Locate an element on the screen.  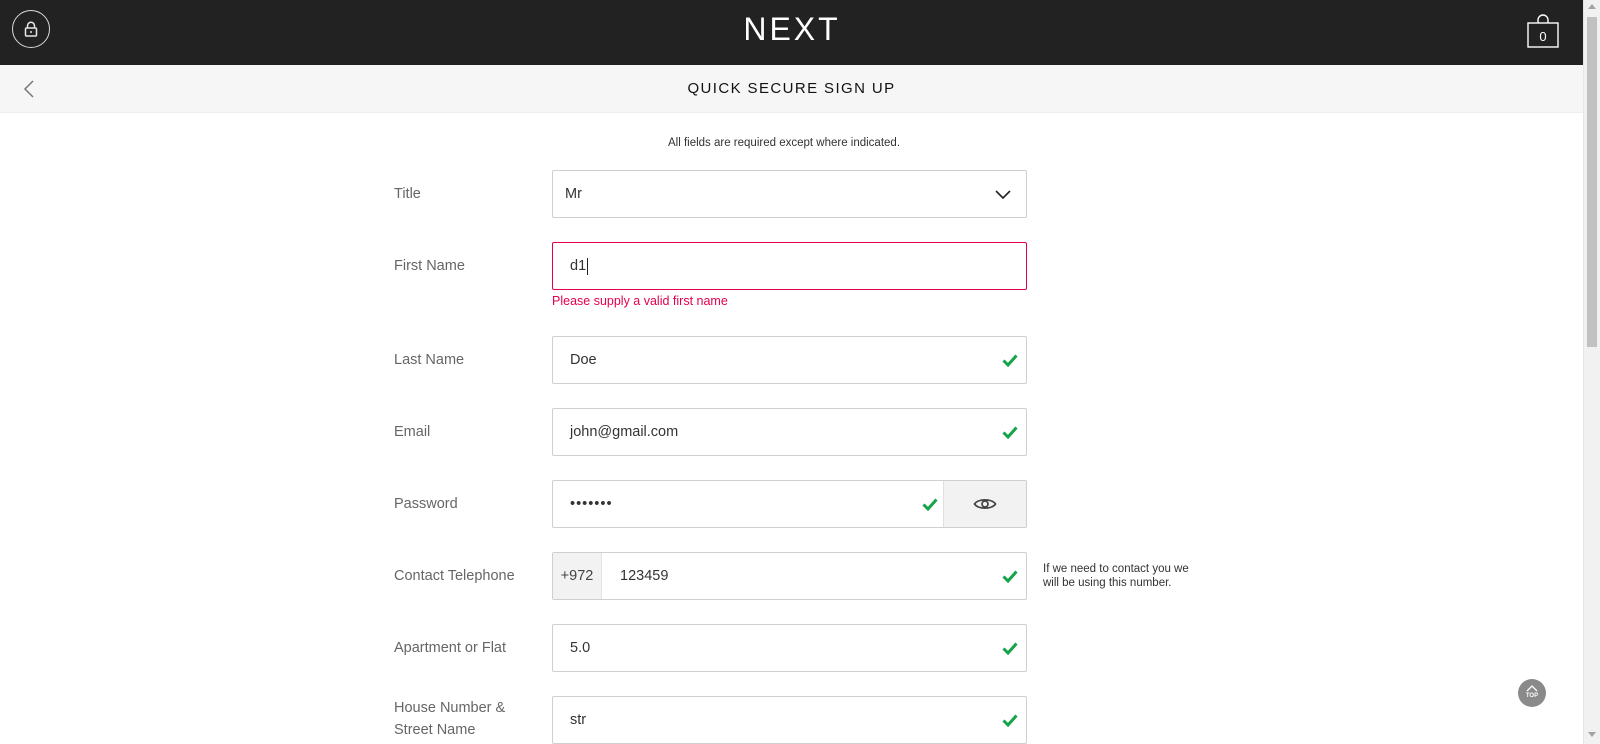
scroll-down-arrow-icon is located at coordinates (1592, 734).